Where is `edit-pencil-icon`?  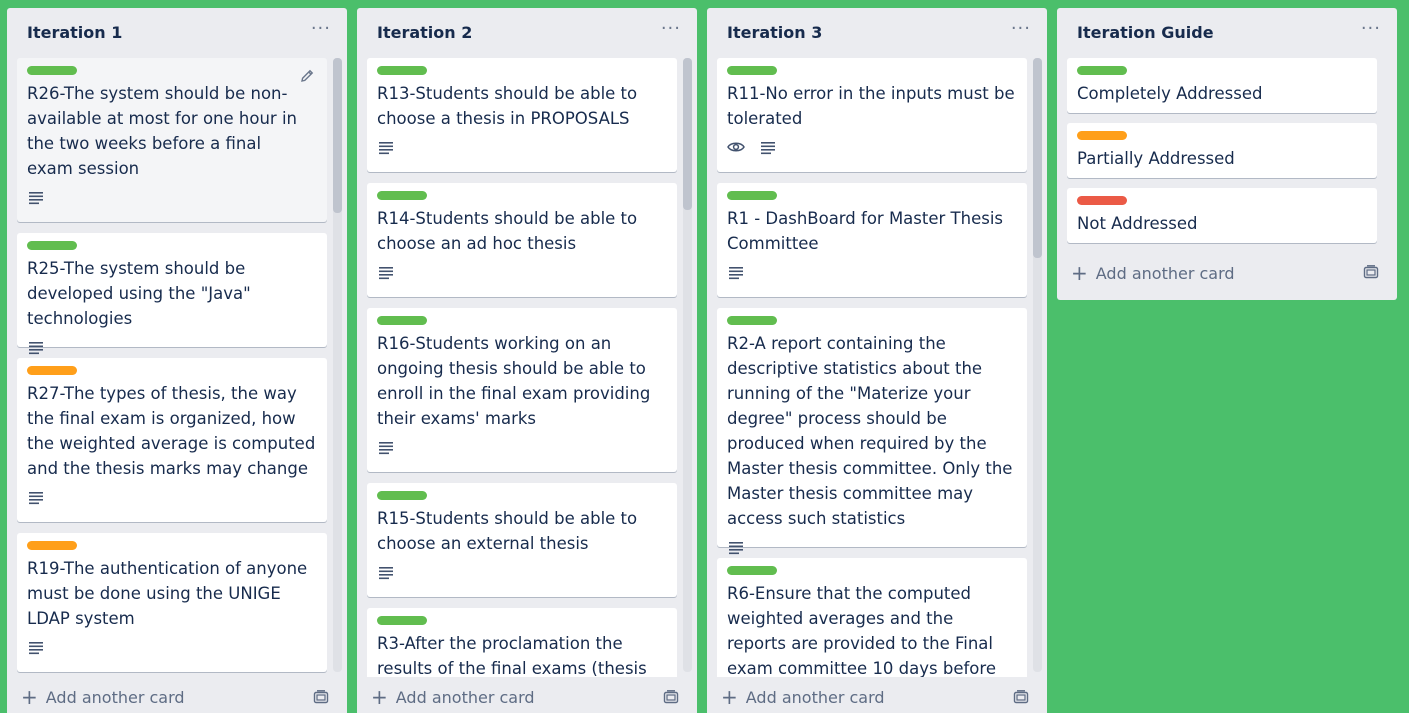 edit-pencil-icon is located at coordinates (307, 76).